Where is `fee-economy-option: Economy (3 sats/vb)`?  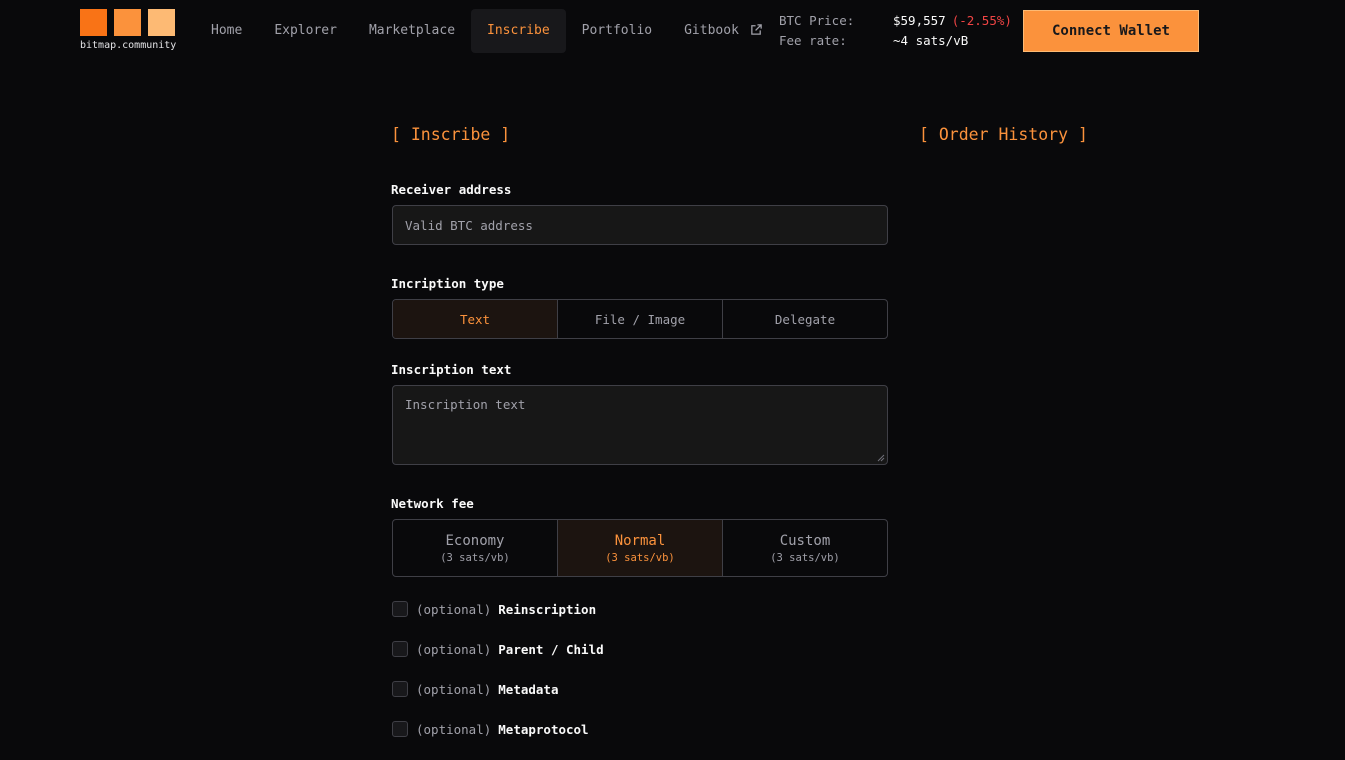 fee-economy-option: Economy (3 sats/vb) is located at coordinates (475, 548).